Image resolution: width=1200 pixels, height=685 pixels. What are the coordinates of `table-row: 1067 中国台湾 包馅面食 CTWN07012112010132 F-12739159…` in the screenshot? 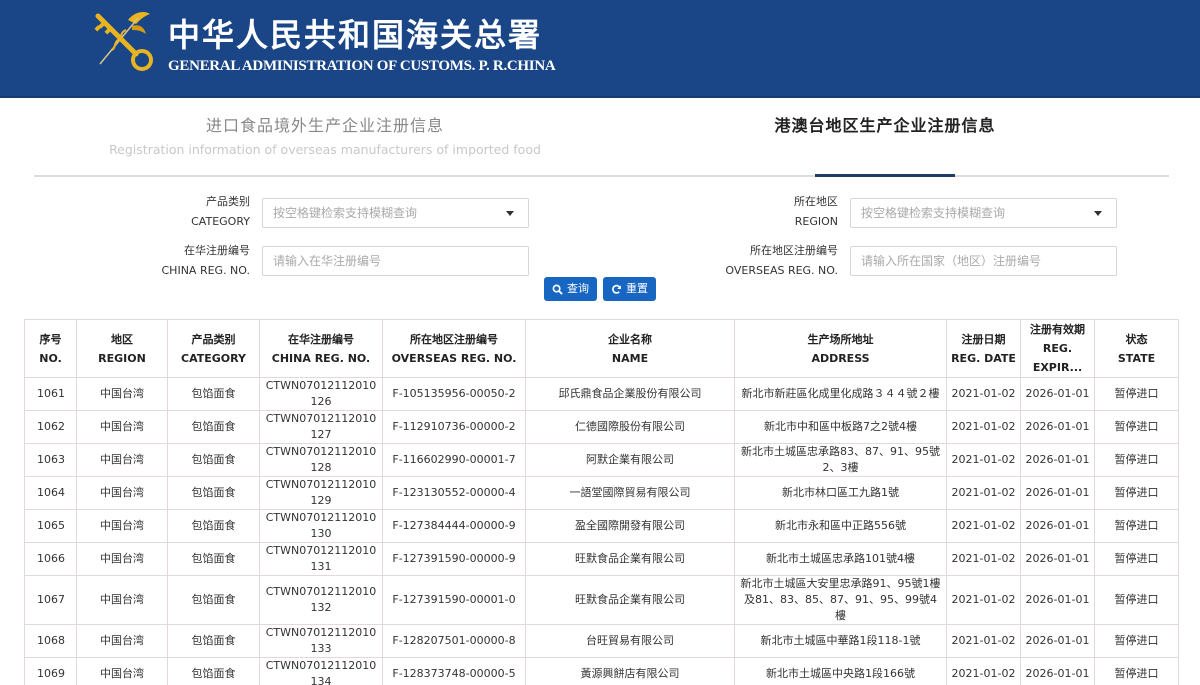 It's located at (601, 600).